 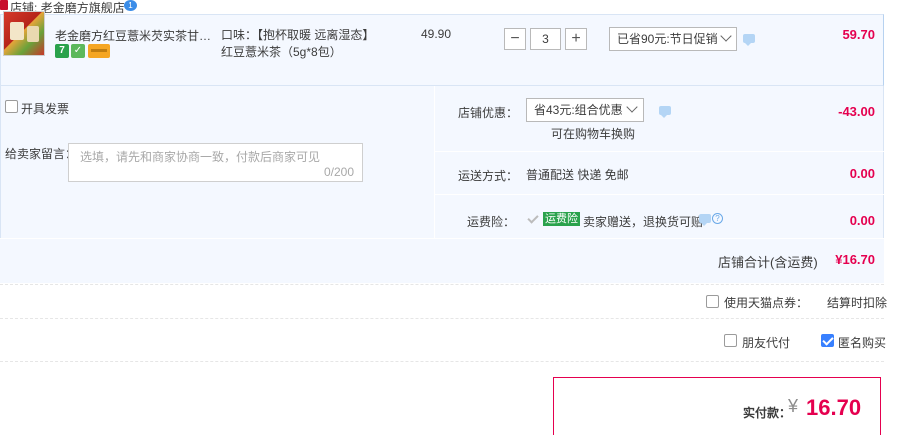 I want to click on anonymous-checkbox, so click(x=827, y=340).